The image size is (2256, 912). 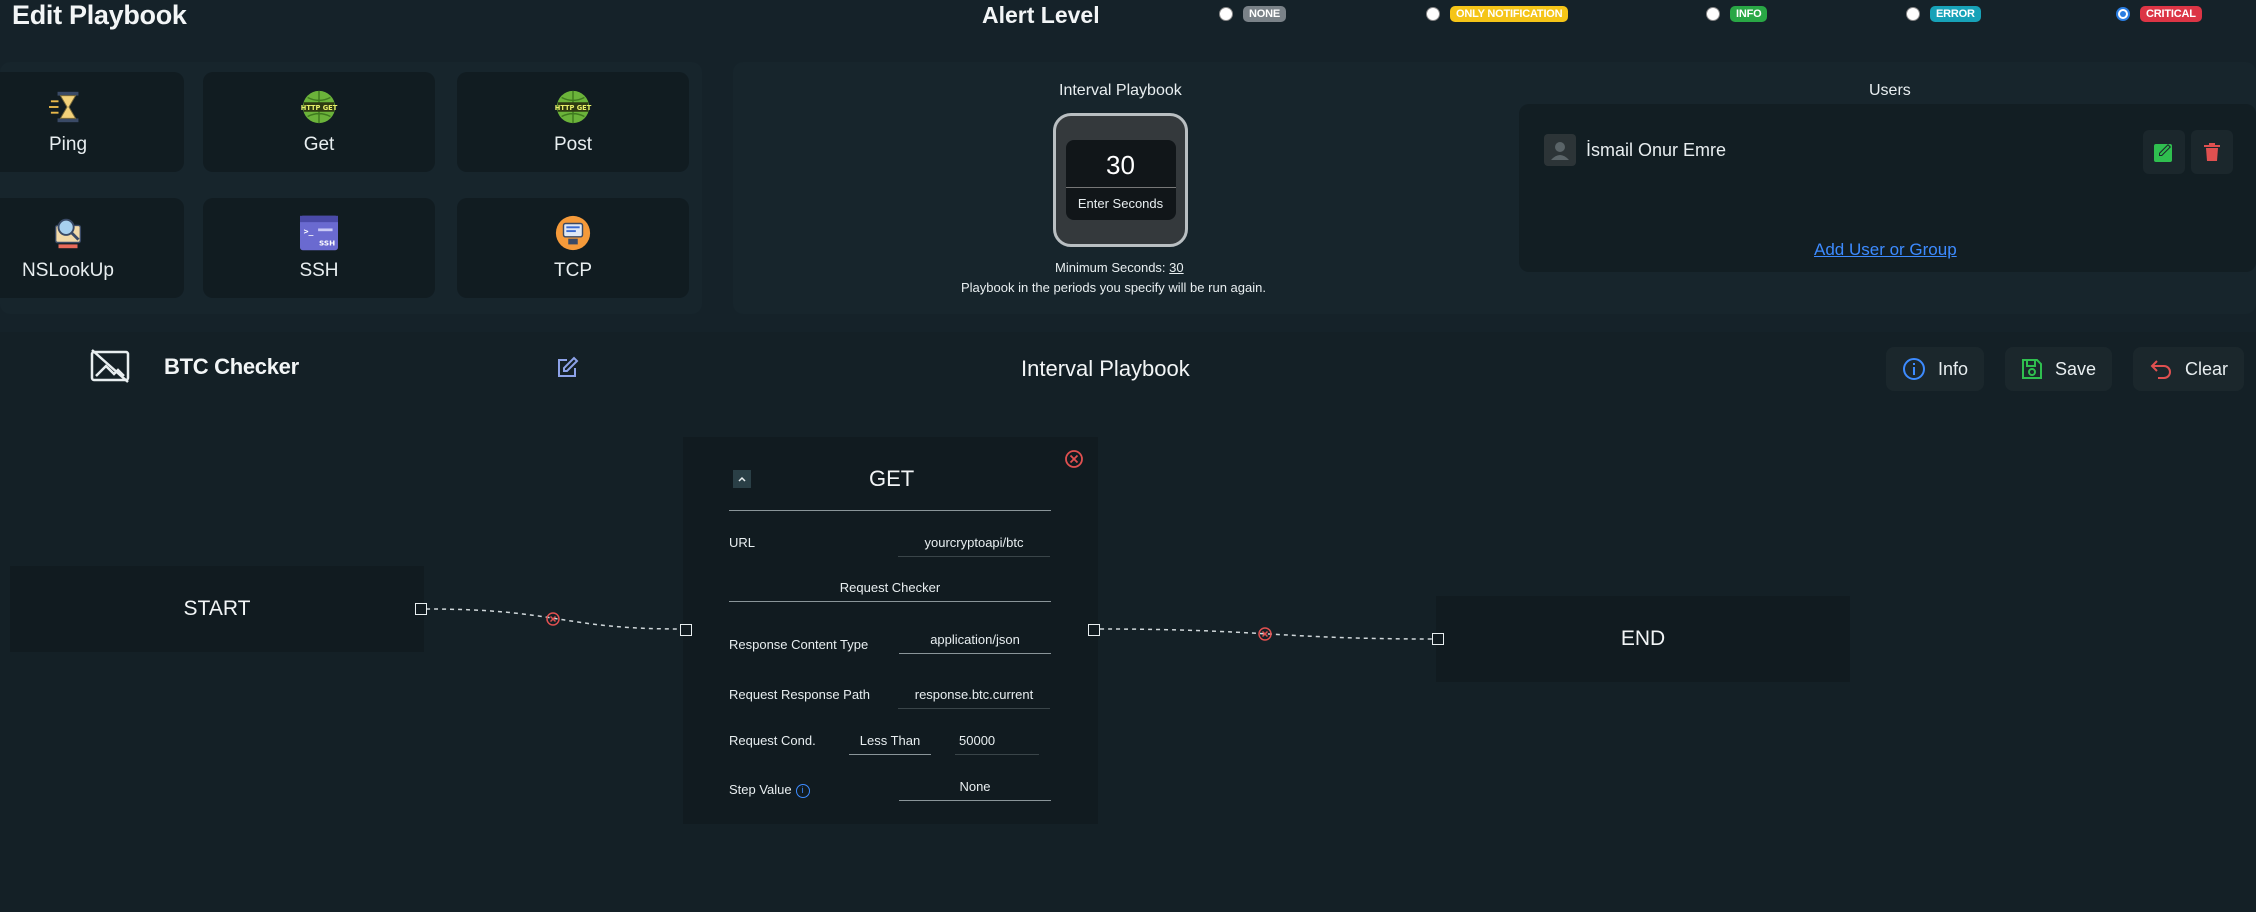 I want to click on plugin-card-ssh: >_ SSH SSH, so click(x=319, y=248).